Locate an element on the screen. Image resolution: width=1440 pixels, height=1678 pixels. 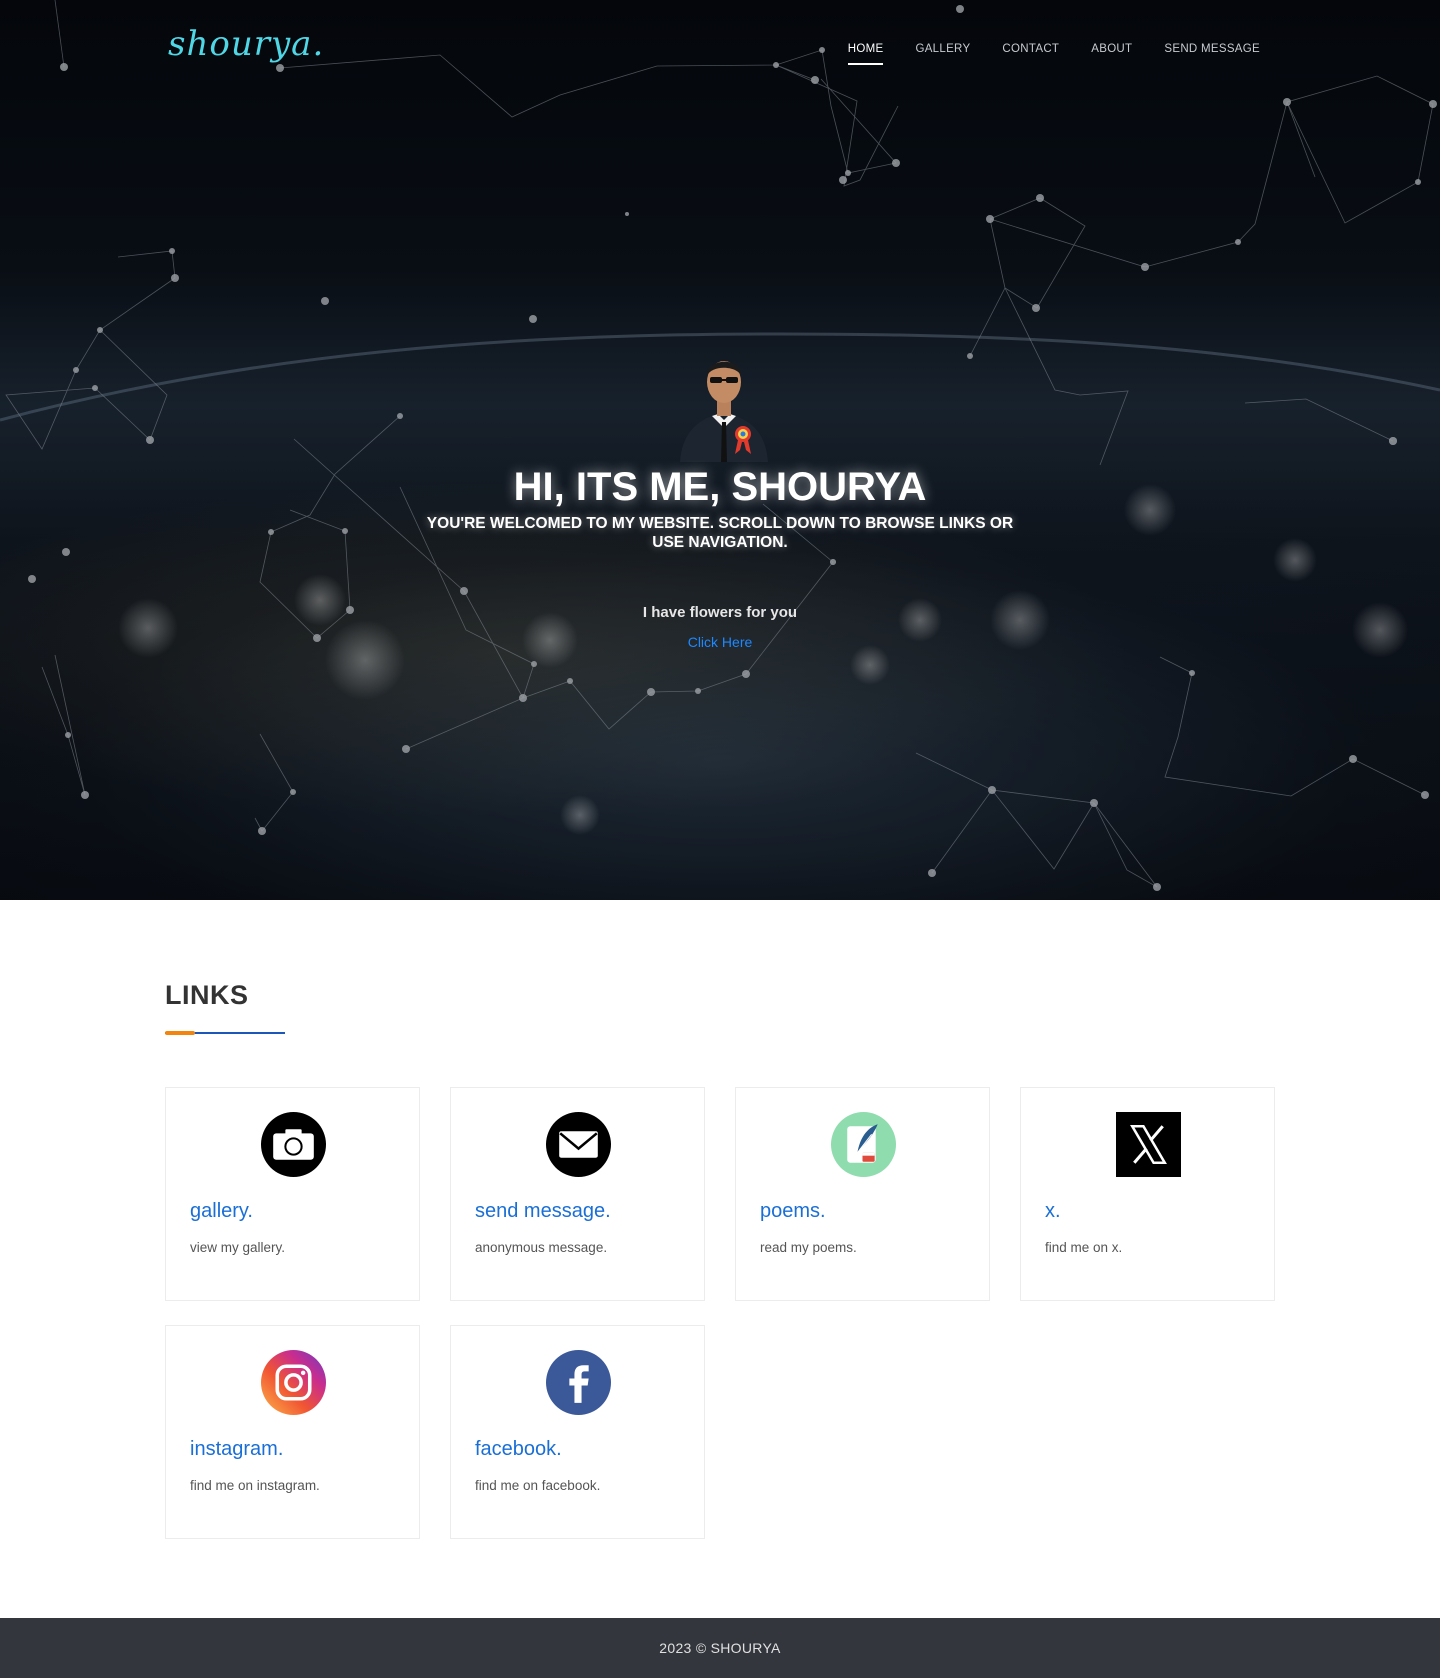
link-card-instagram: instagram. find me on instagram. is located at coordinates (292, 1432).